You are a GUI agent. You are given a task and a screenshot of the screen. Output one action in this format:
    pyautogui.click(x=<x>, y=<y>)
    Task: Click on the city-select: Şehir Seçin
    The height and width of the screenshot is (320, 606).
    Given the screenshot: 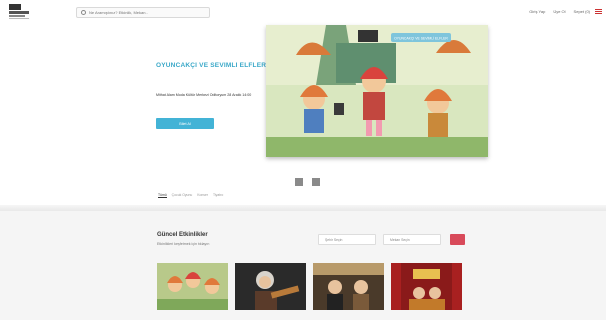 What is the action you would take?
    pyautogui.click(x=347, y=239)
    